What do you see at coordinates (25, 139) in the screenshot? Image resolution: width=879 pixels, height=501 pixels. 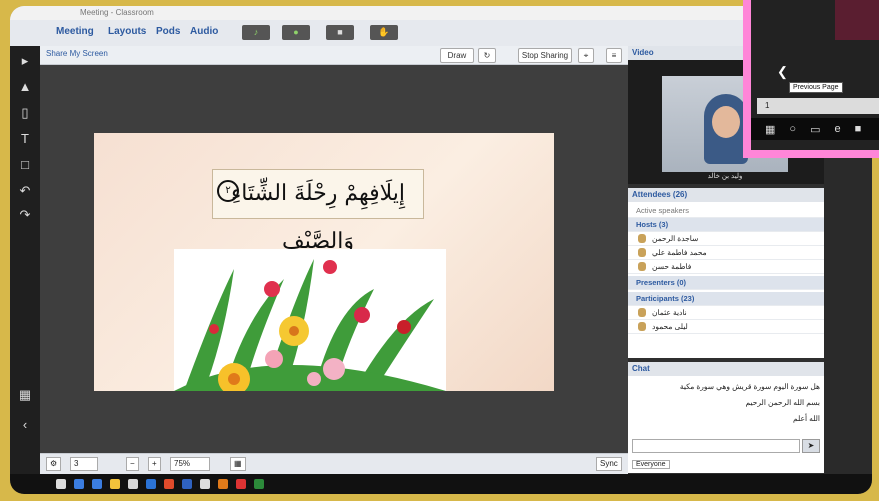 I see `text-icon: T` at bounding box center [25, 139].